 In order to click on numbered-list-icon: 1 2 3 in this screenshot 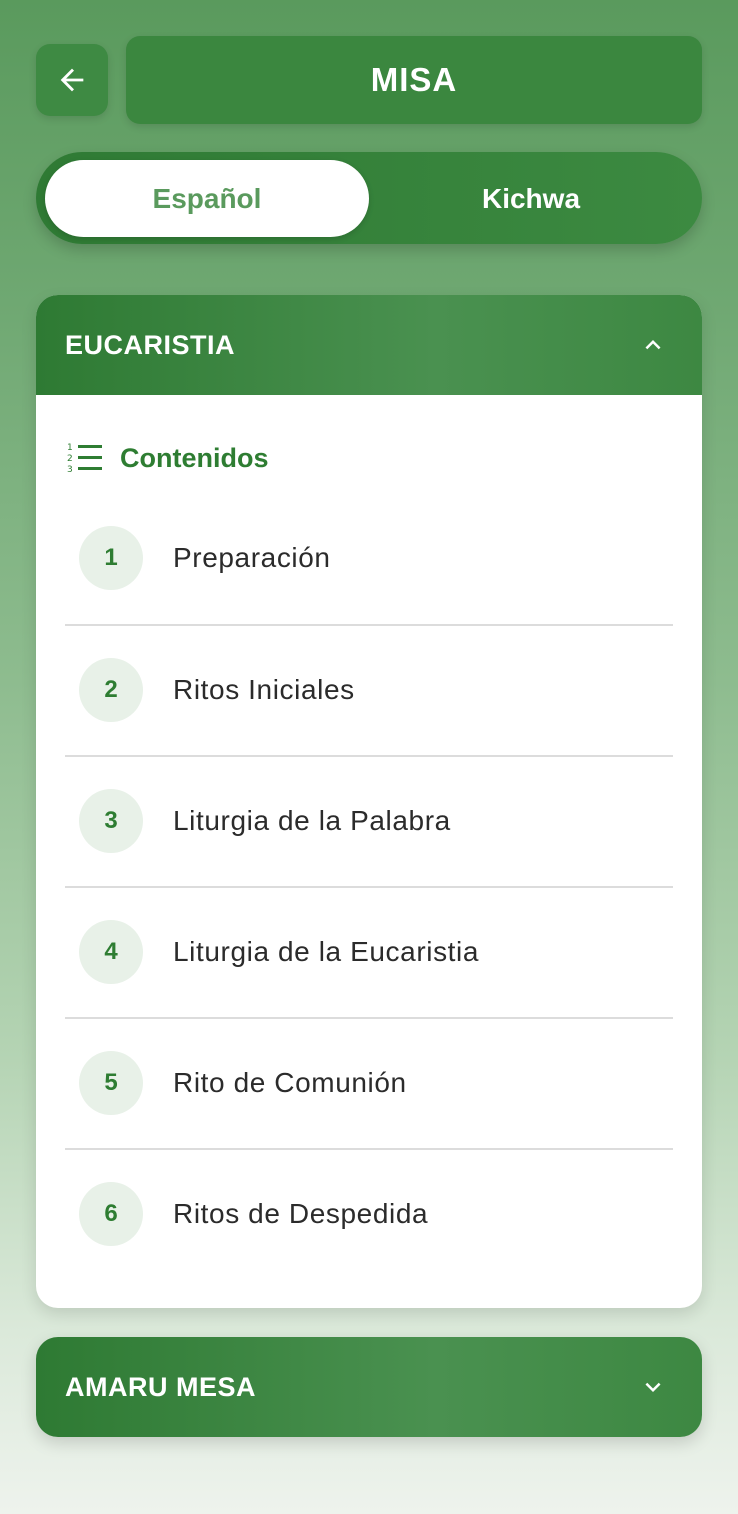, I will do `click(84, 459)`.